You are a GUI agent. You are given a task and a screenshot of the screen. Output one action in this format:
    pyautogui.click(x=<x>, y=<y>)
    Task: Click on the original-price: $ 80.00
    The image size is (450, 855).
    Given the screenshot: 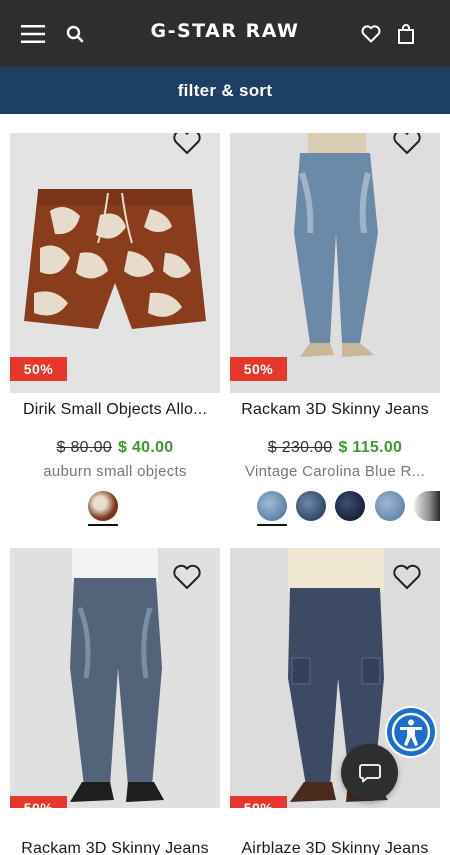 What is the action you would take?
    pyautogui.click(x=84, y=447)
    